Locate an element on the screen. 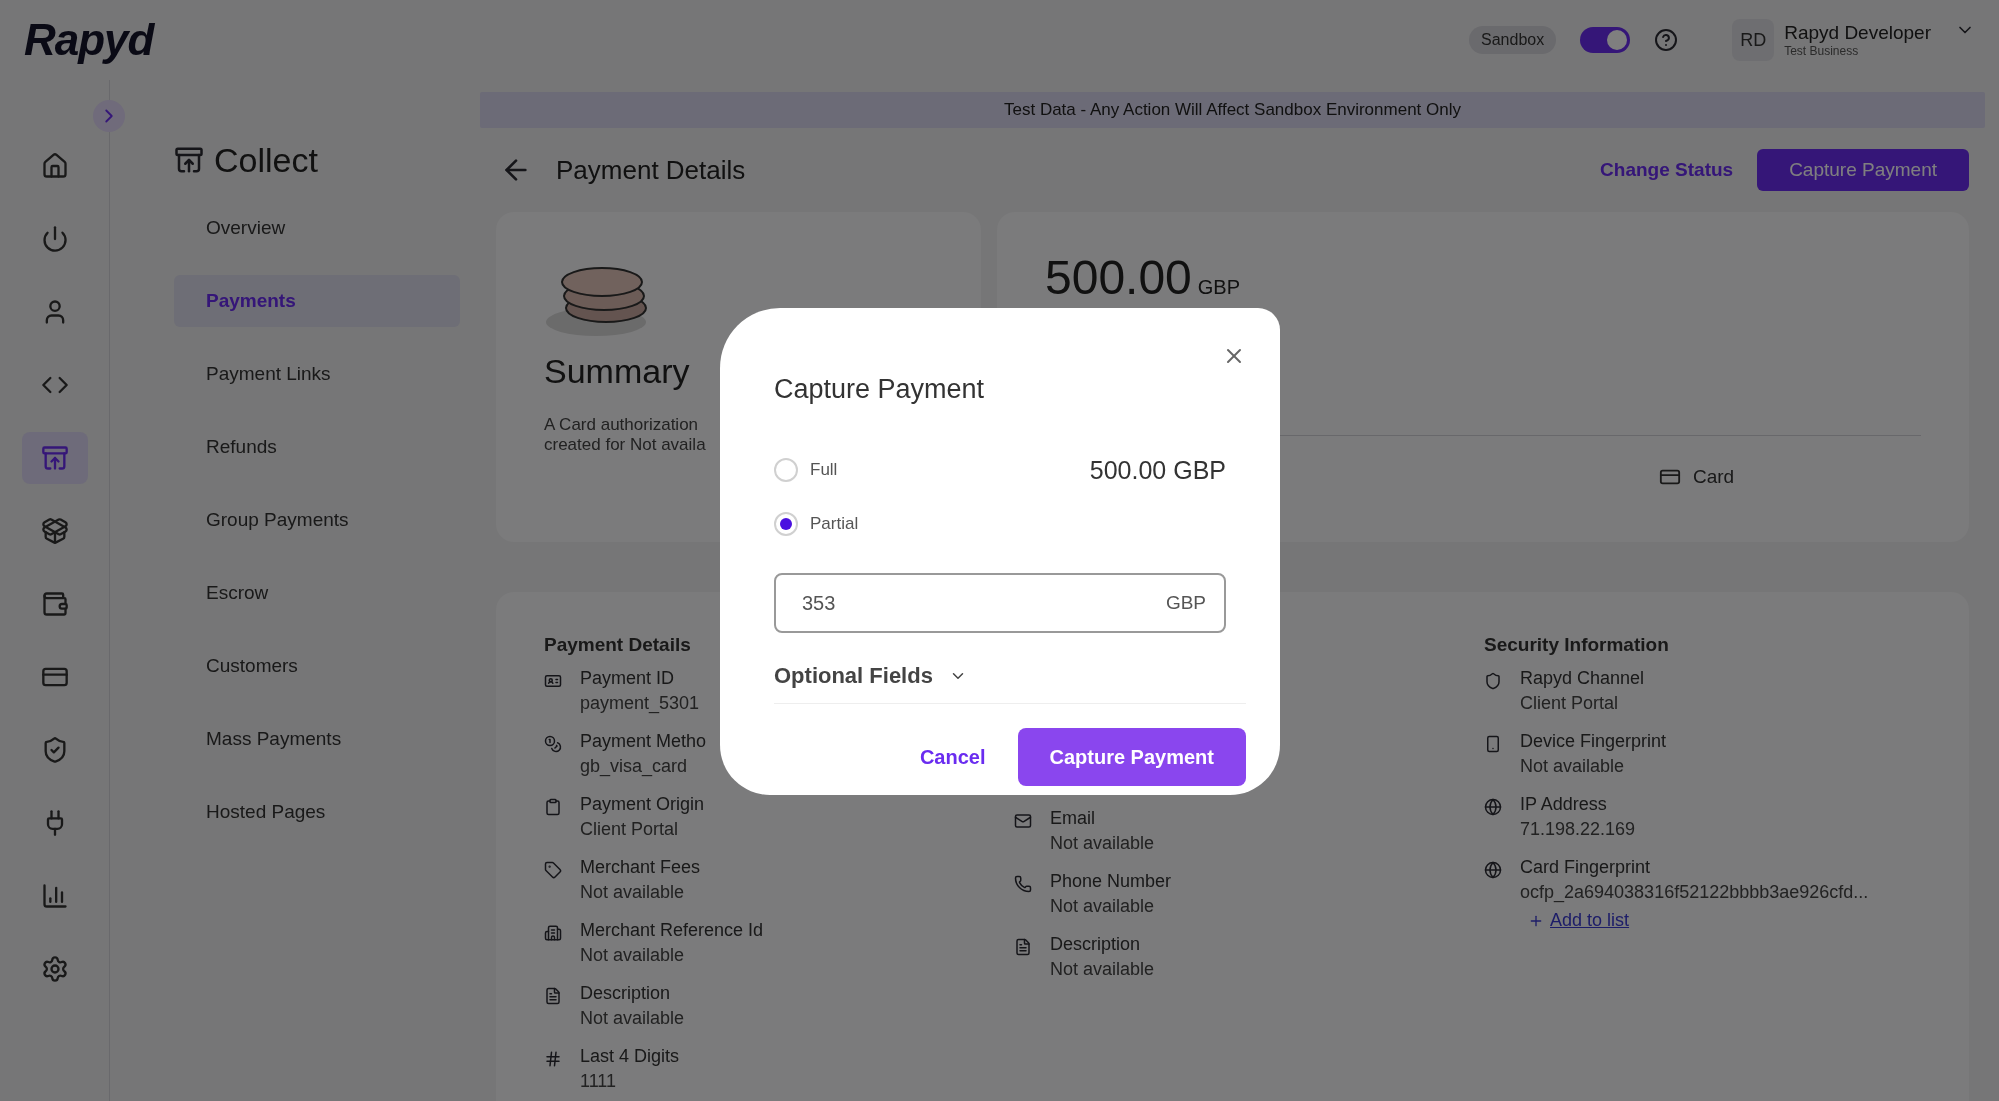  environment-badge: Sandbox is located at coordinates (1513, 40).